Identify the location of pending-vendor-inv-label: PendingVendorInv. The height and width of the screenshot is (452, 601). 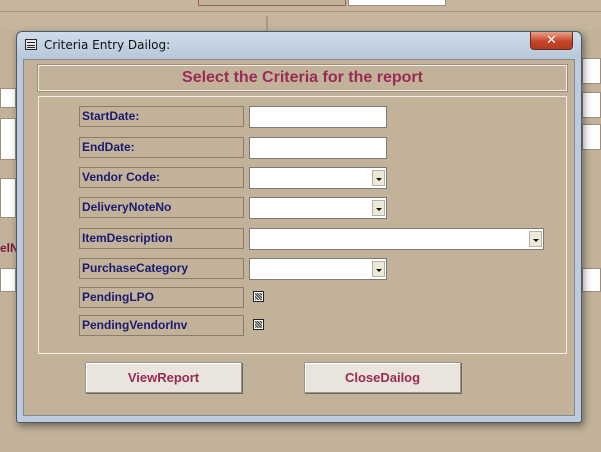
(161, 325).